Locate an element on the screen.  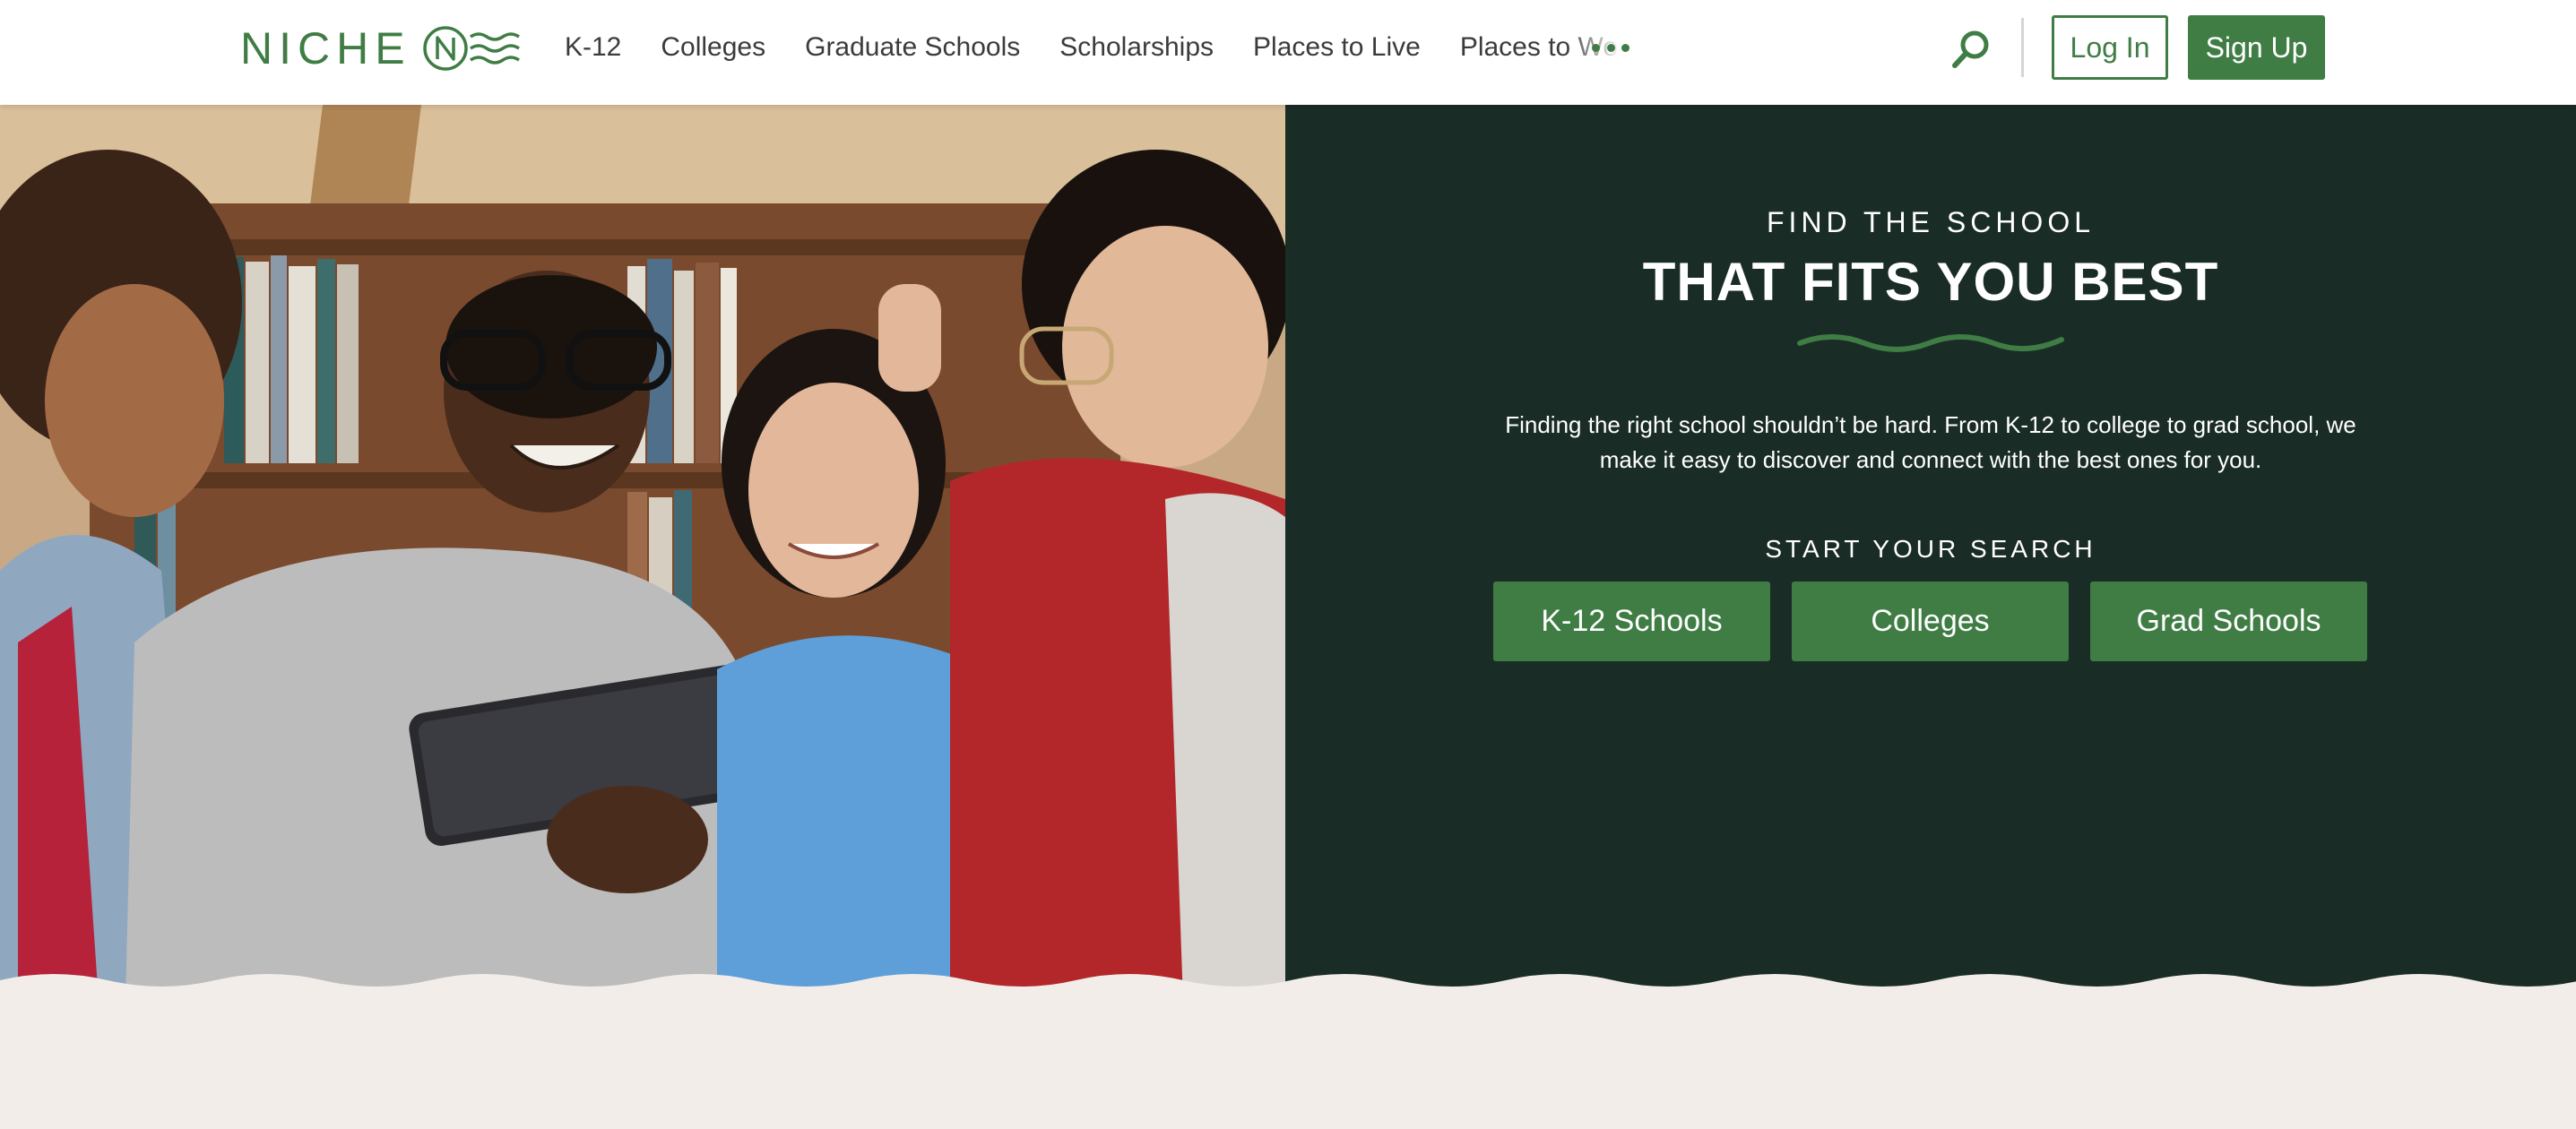
nav-item-graduate-schools: Graduate Schools is located at coordinates (912, 48).